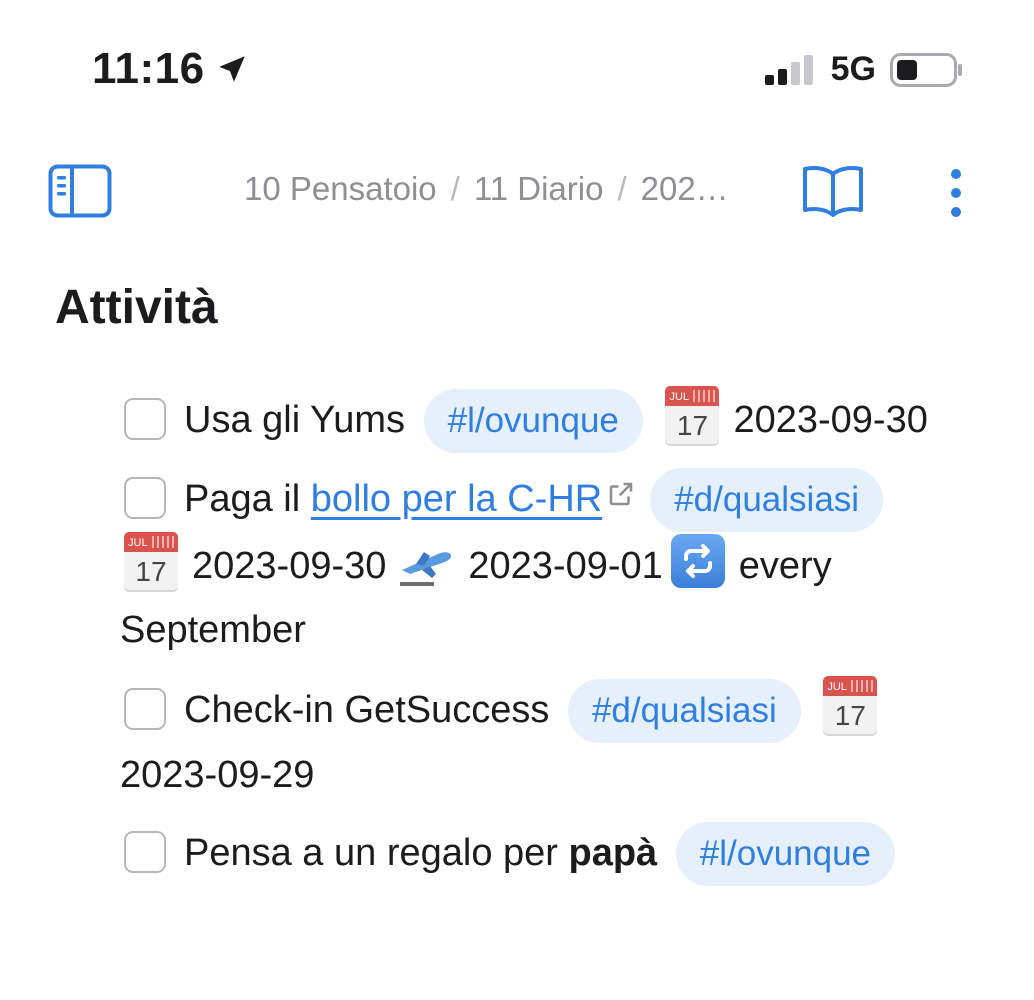  Describe the element at coordinates (136, 307) in the screenshot. I see `section-heading: Attività` at that location.